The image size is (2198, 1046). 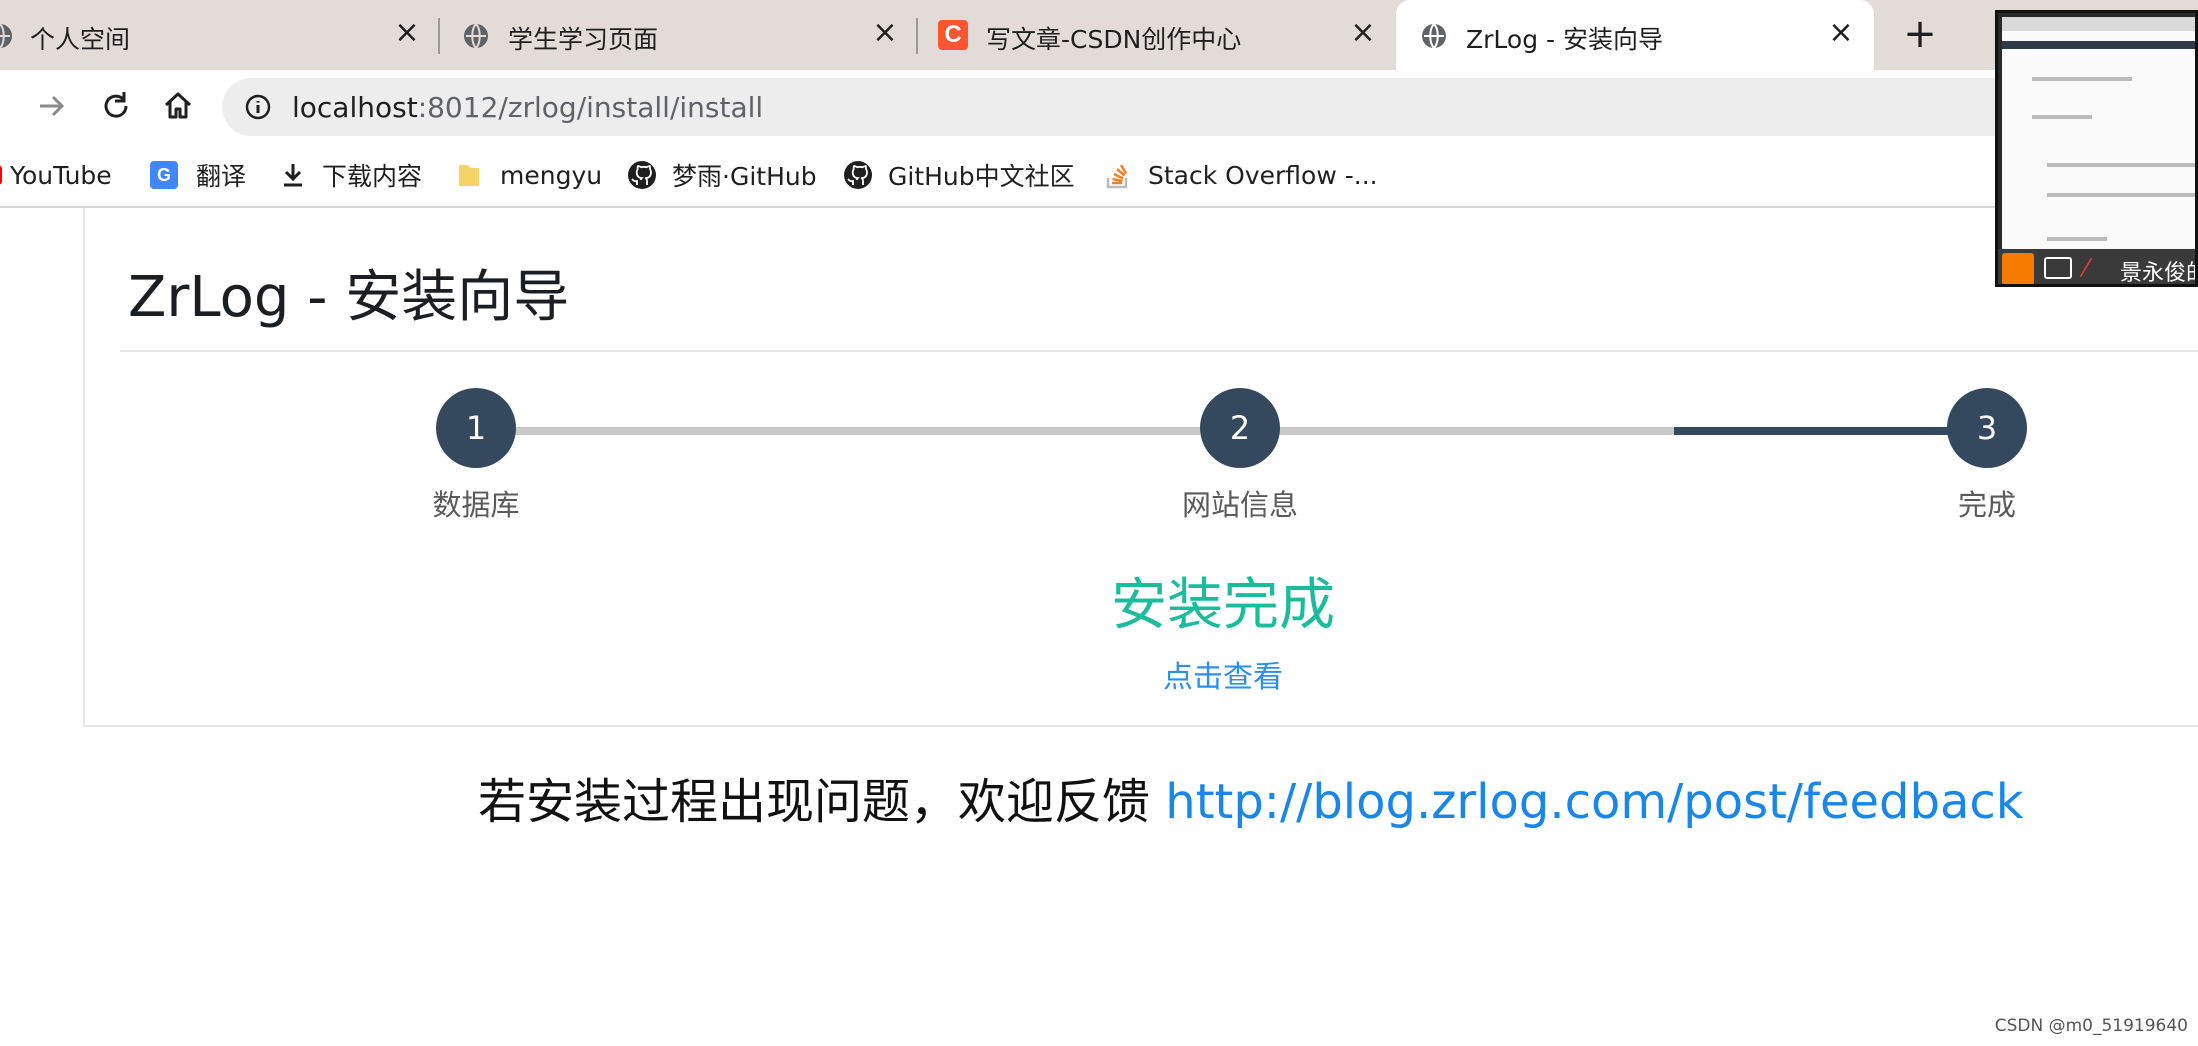 What do you see at coordinates (52, 106) in the screenshot?
I see `forward-arrow-icon` at bounding box center [52, 106].